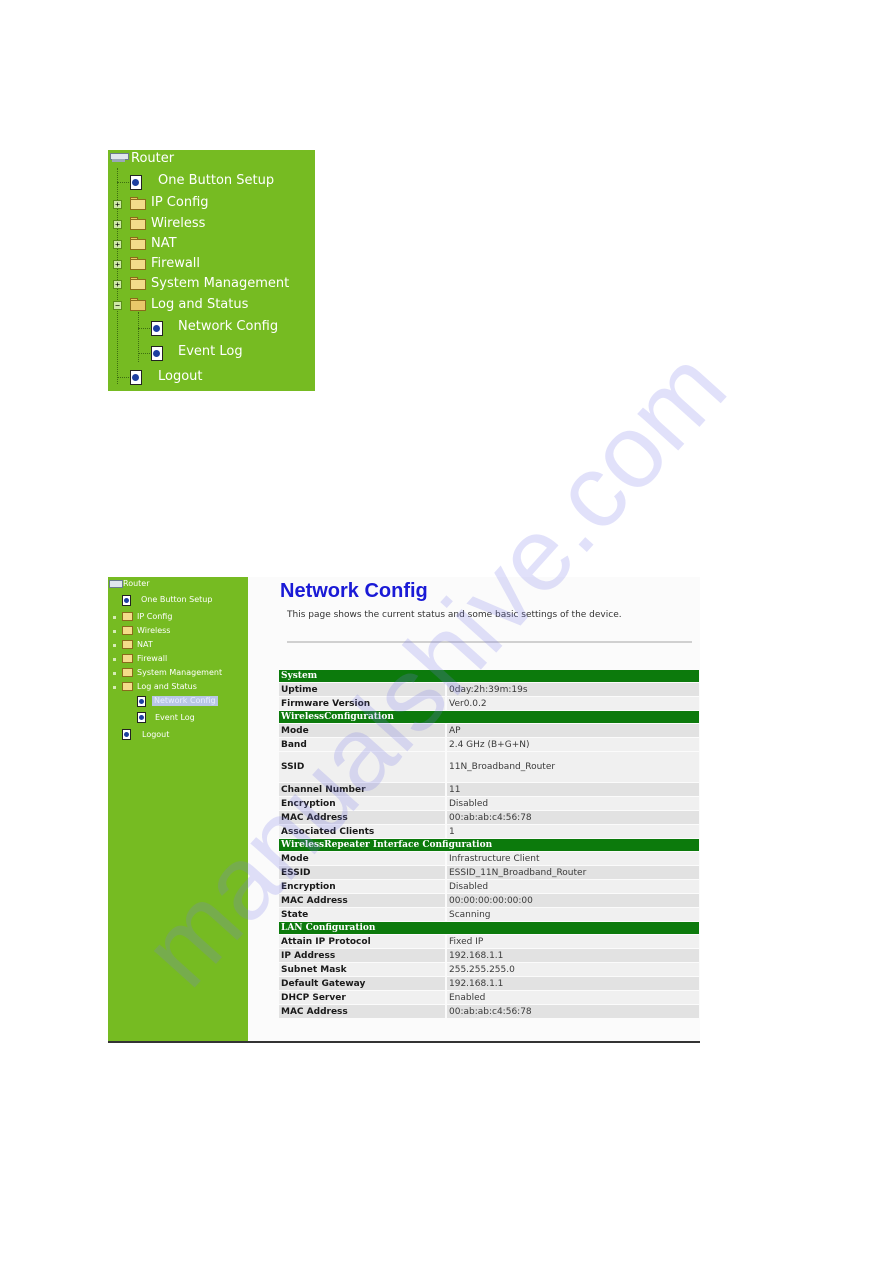 The image size is (893, 1263). Describe the element at coordinates (489, 872) in the screenshot. I see `table-row: ESSID ESSID_11N_Broadband_Router` at that location.